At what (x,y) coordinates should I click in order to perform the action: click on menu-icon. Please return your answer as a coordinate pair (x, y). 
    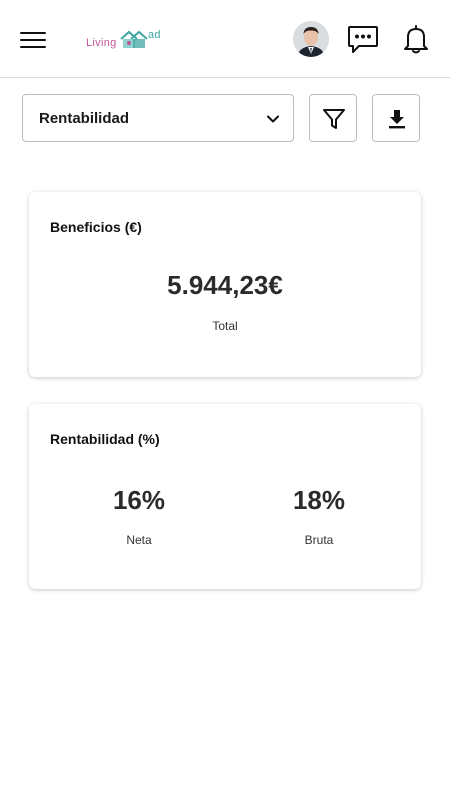
    Looking at the image, I should click on (34, 39).